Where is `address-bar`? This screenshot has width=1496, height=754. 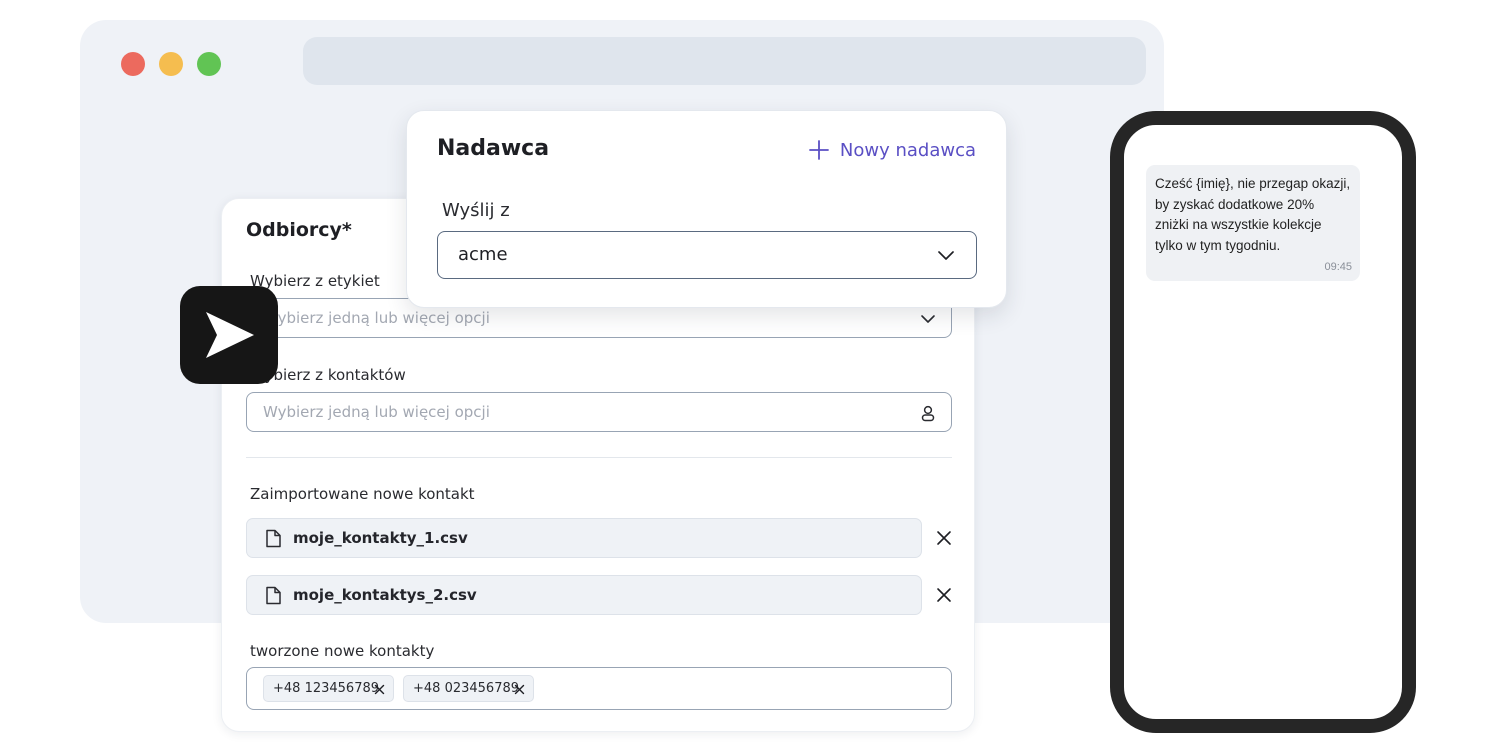
address-bar is located at coordinates (724, 61).